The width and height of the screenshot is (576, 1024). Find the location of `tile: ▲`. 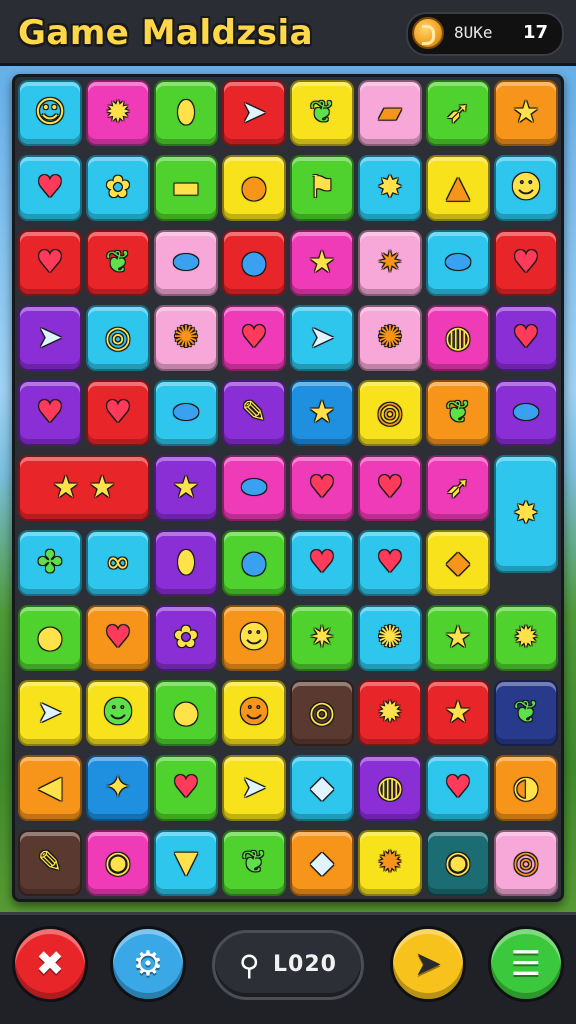

tile: ▲ is located at coordinates (458, 188).